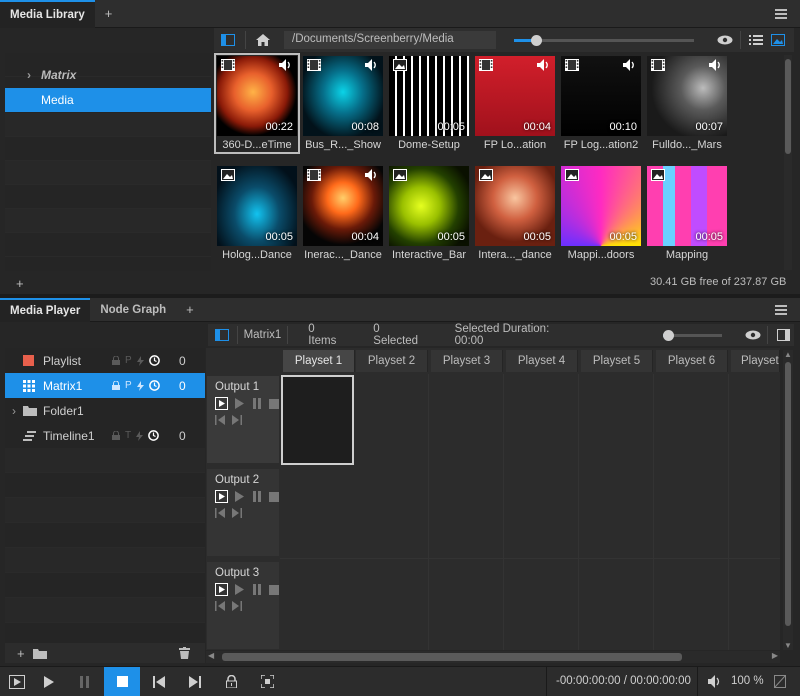 This screenshot has height=696, width=800. I want to click on media-thumbnail: 00:08 Bus_R..._Show, so click(343, 103).